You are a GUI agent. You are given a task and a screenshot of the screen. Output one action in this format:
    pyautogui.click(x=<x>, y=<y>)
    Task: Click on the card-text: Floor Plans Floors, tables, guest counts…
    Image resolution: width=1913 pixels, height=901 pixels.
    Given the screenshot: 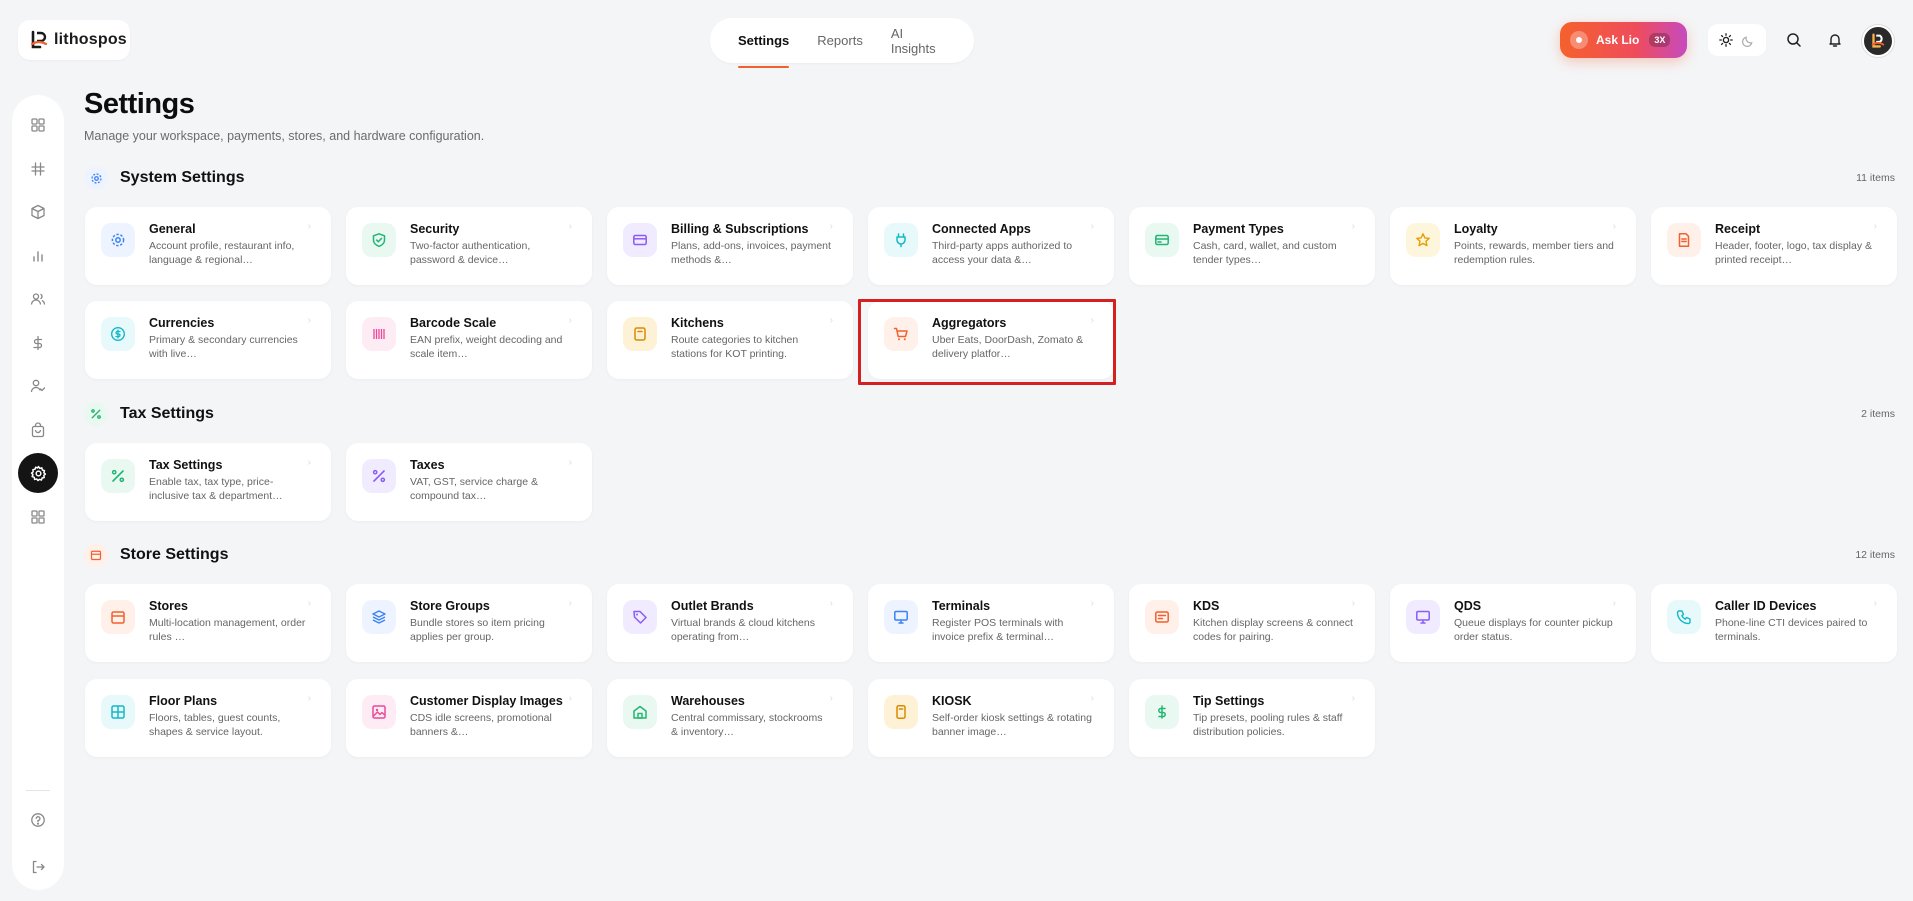 What is the action you would take?
    pyautogui.click(x=229, y=725)
    